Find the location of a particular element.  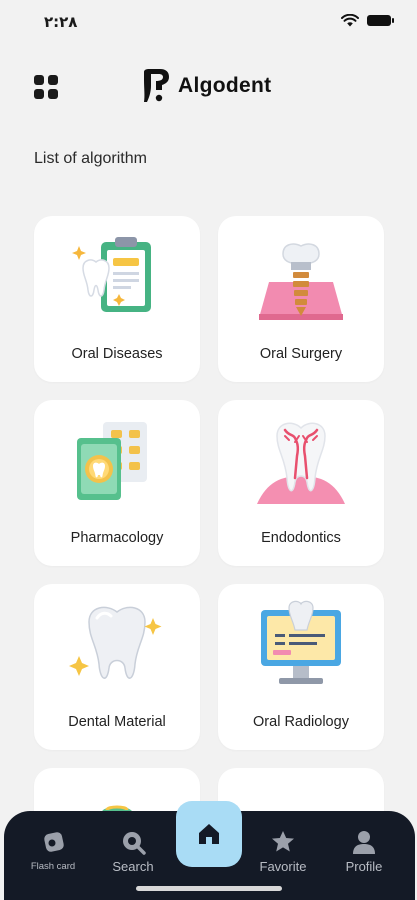

app-name: Algodent is located at coordinates (225, 85).